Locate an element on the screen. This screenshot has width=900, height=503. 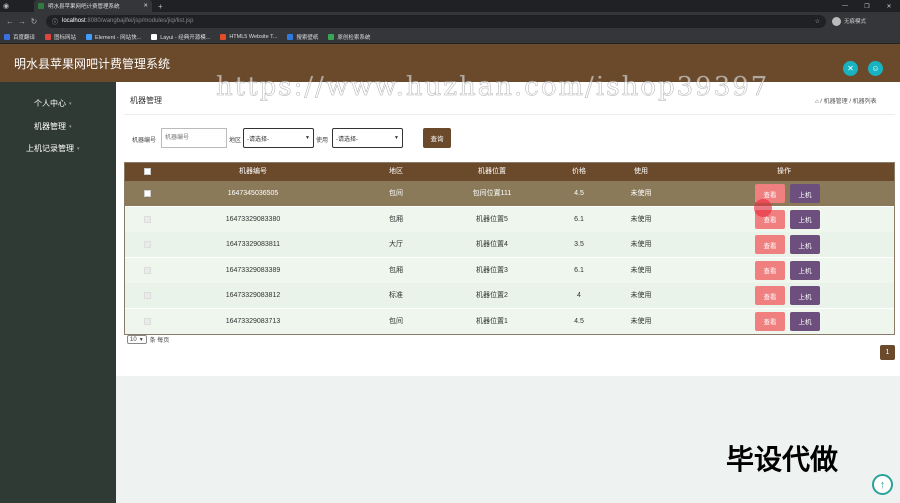
table-header: 机器编号 地区 机器位置 价格 使用 操作 is located at coordinates (509, 171).